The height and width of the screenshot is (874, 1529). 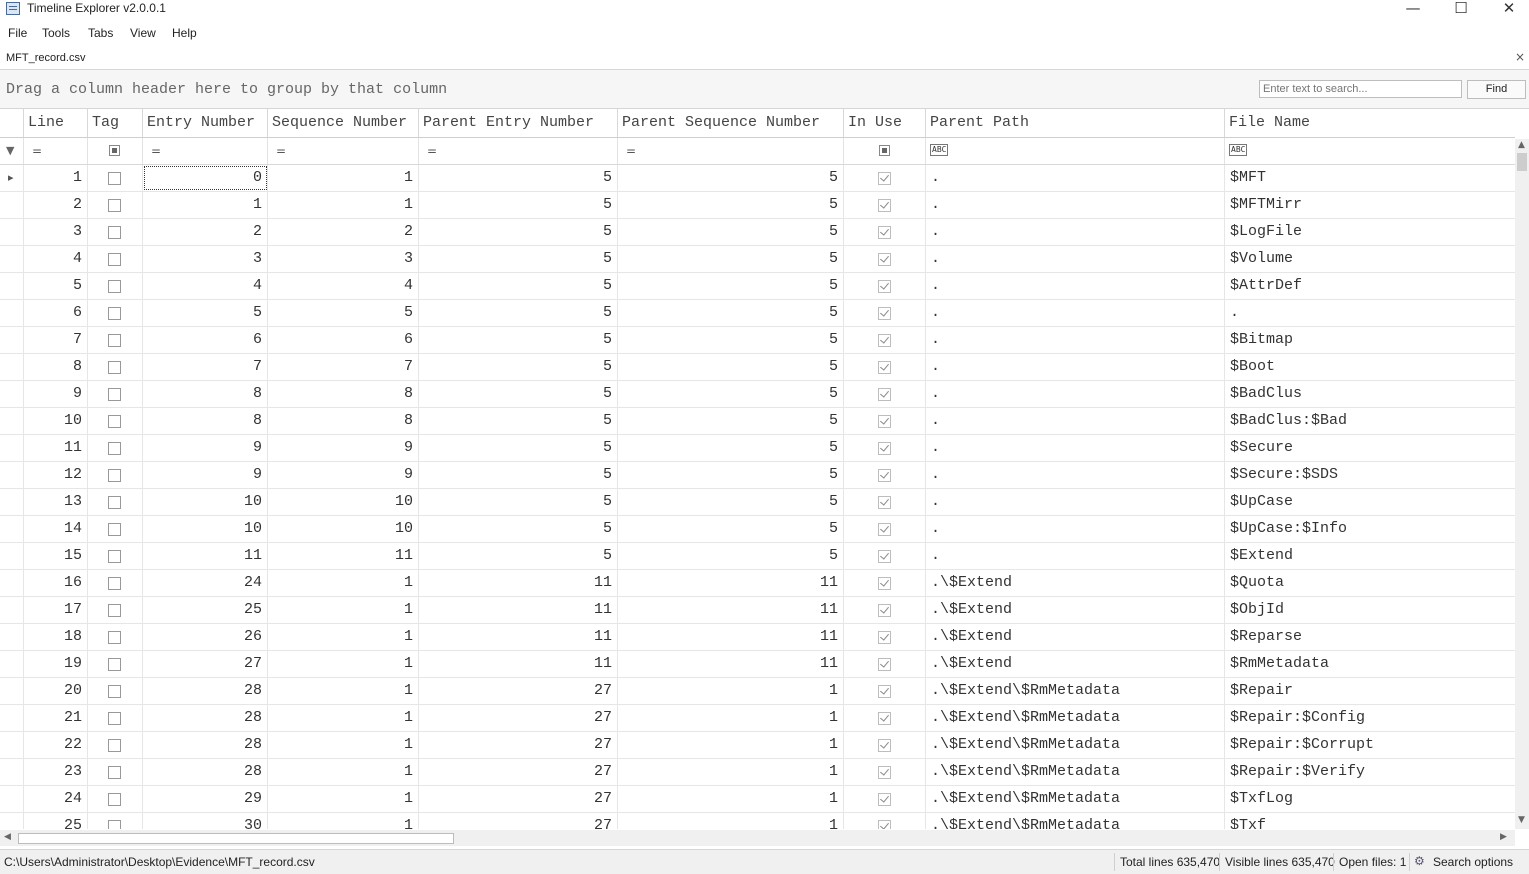 What do you see at coordinates (1370, 583) in the screenshot?
I see `cell-file-name: $Quota` at bounding box center [1370, 583].